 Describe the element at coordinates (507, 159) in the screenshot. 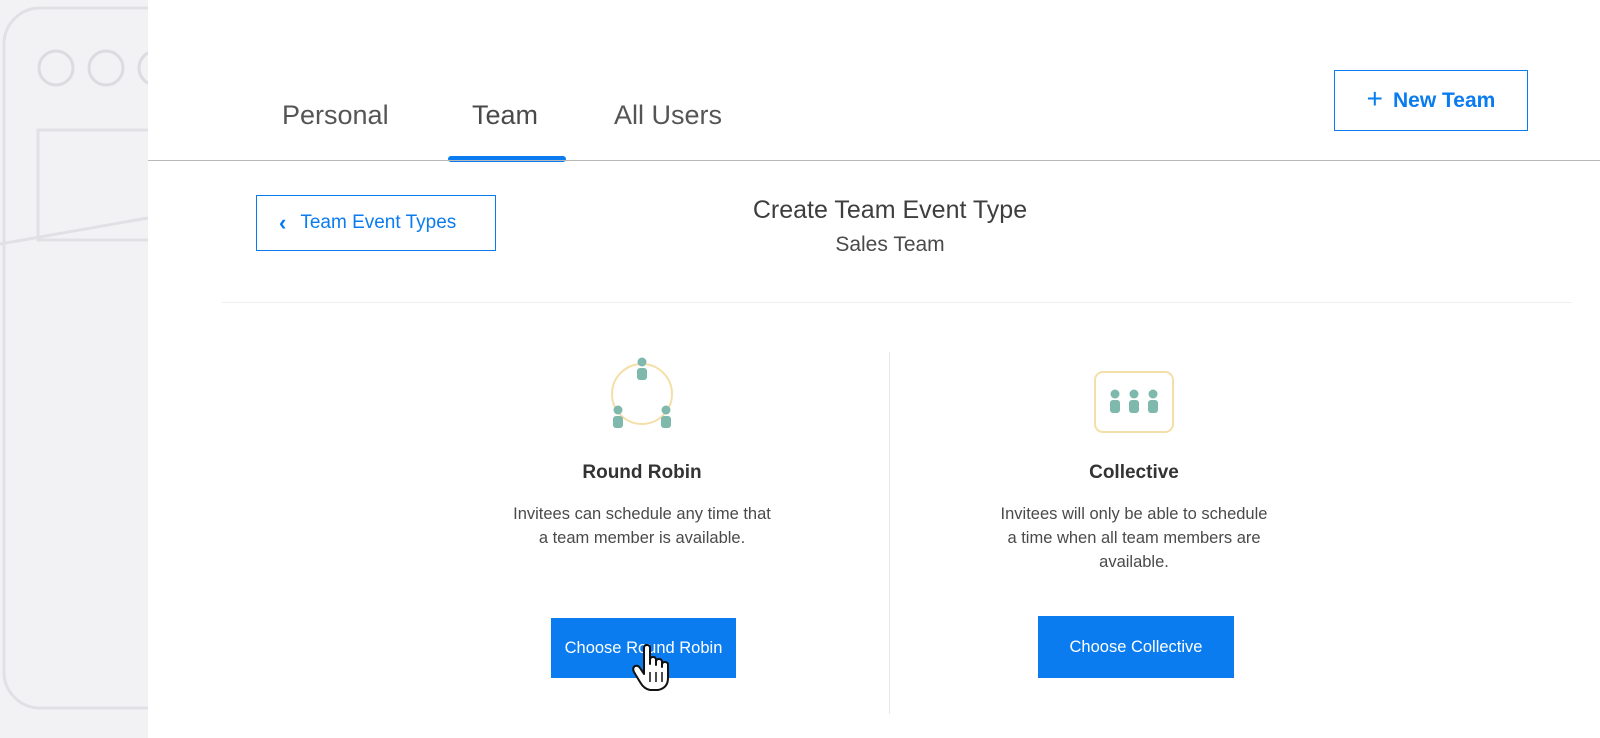

I see `active-tab-indicator` at that location.